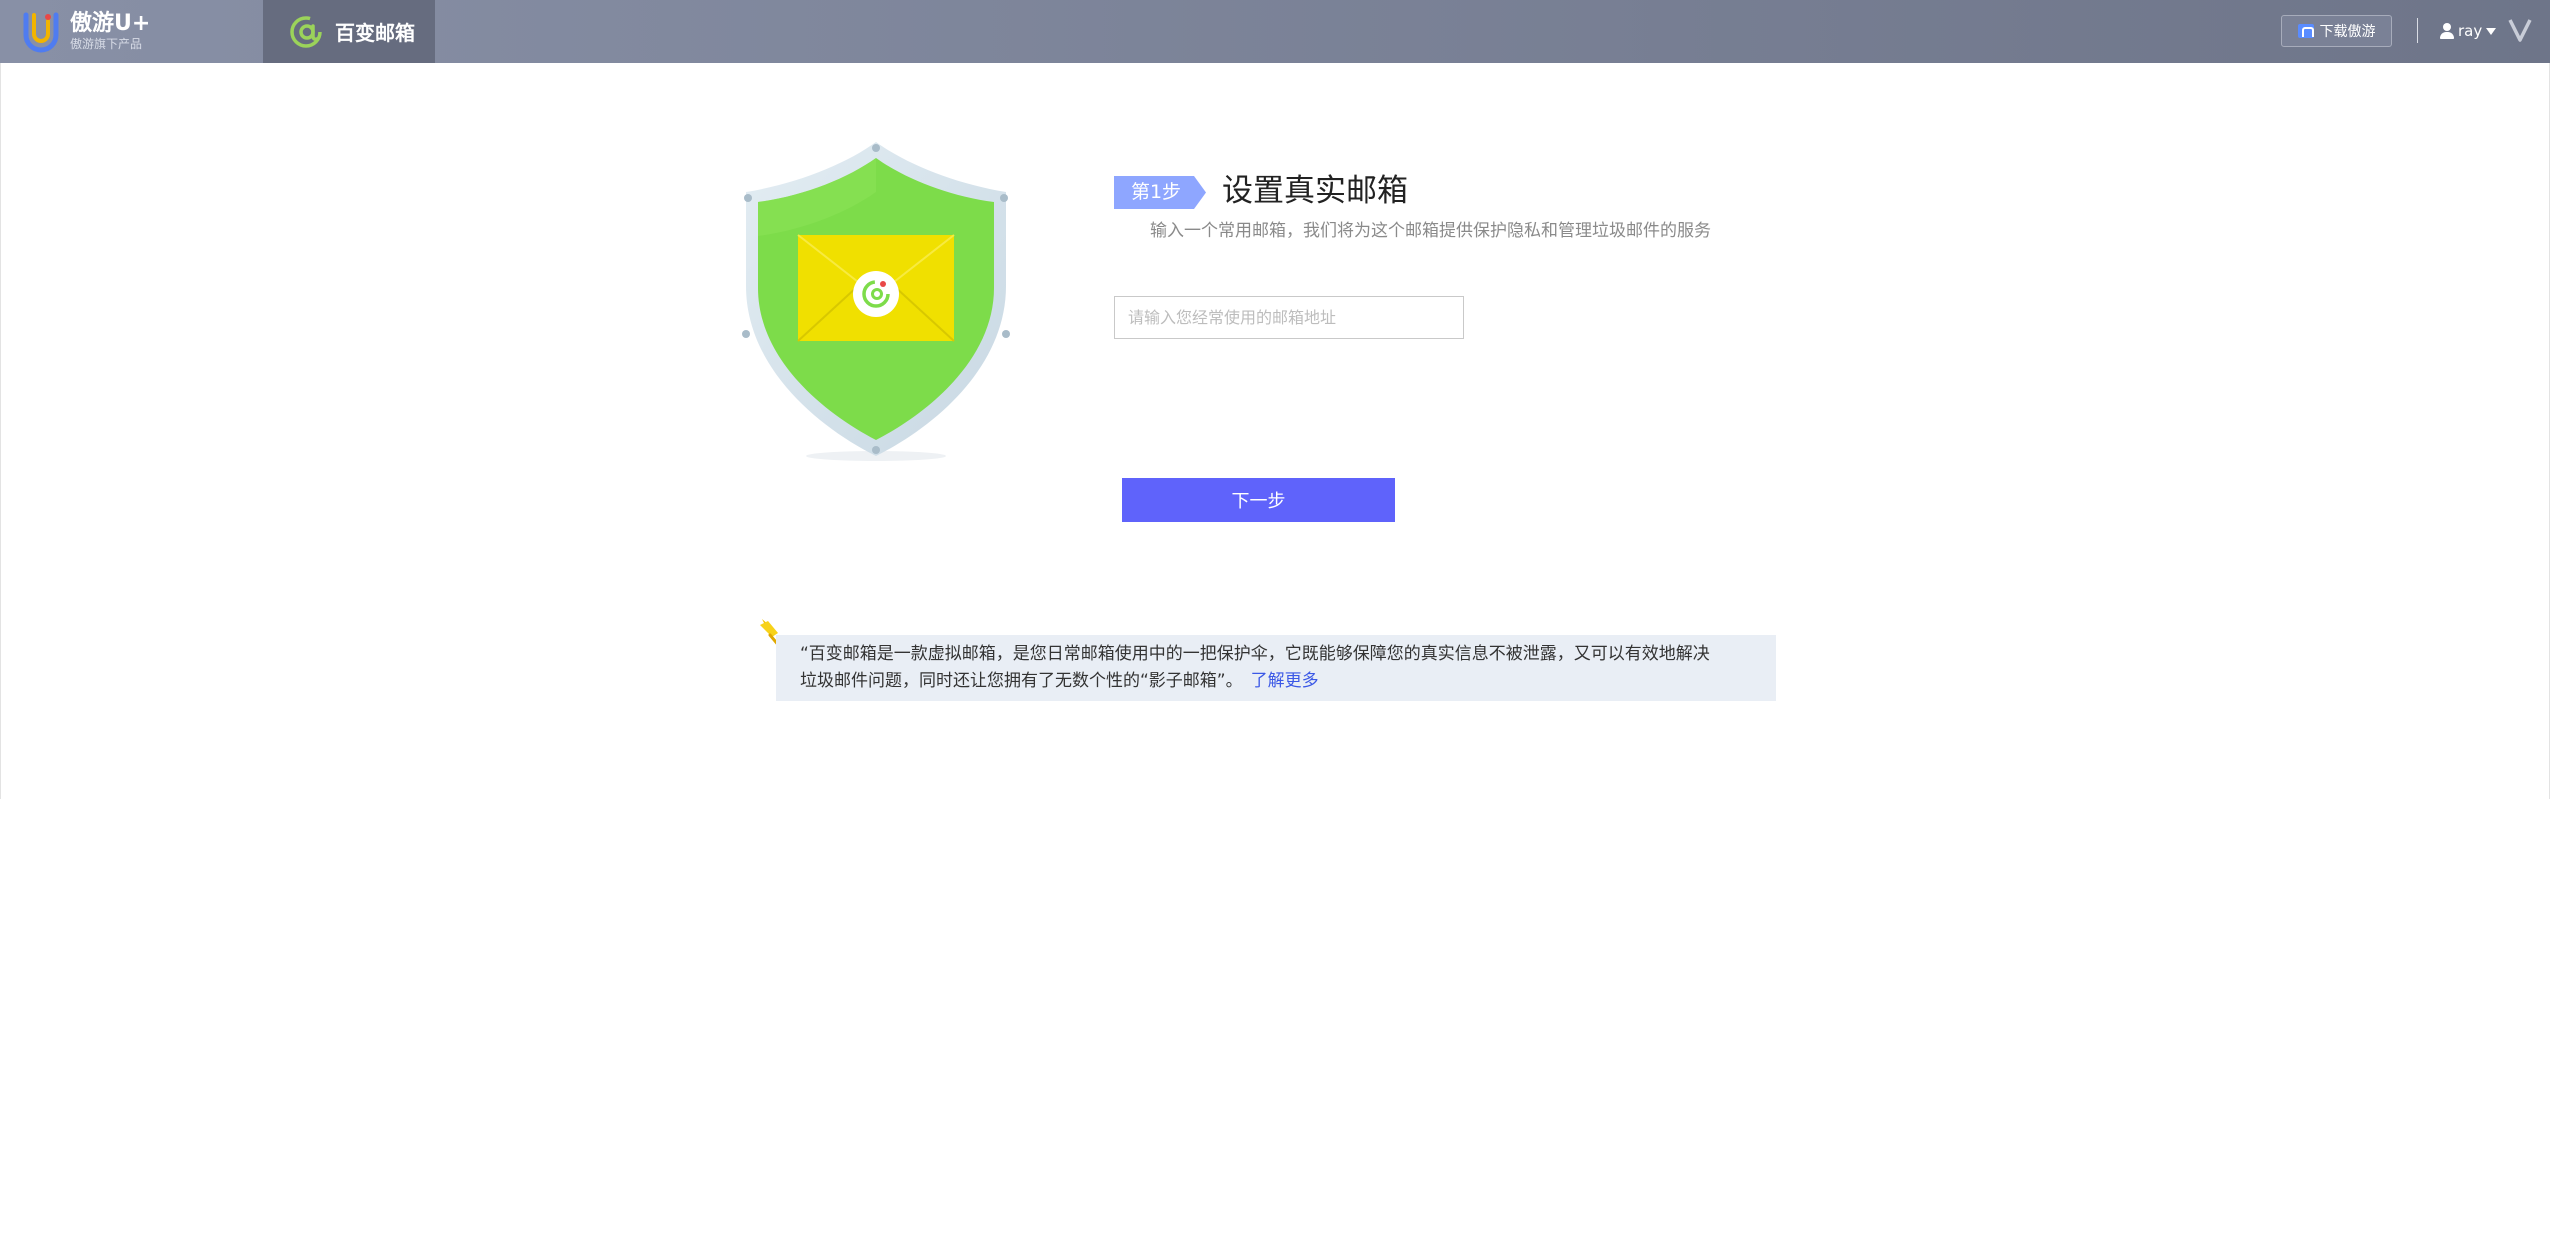 The width and height of the screenshot is (2550, 1240). What do you see at coordinates (1289, 317) in the screenshot?
I see `email-input` at bounding box center [1289, 317].